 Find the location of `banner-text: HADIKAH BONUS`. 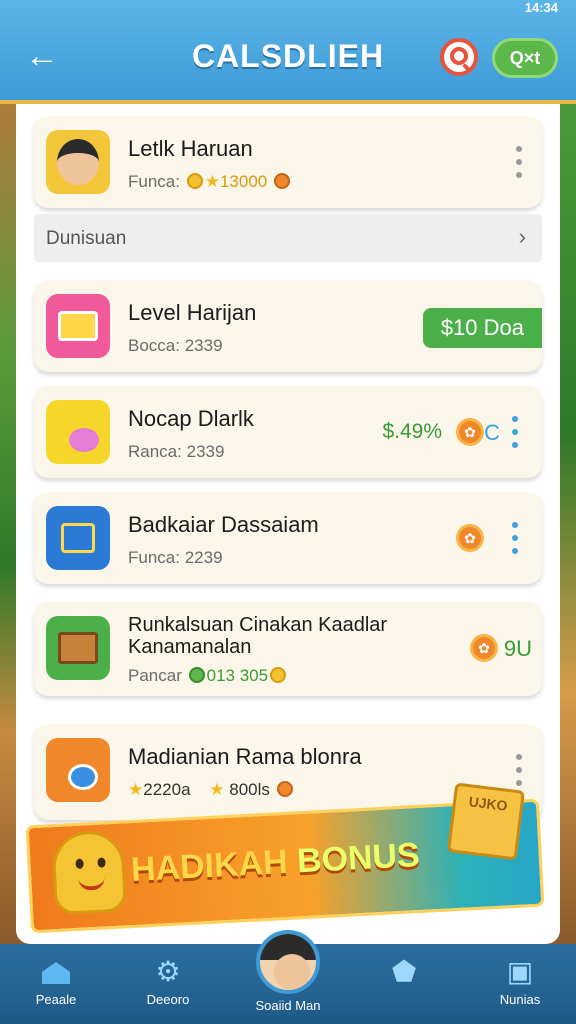

banner-text: HADIKAH BONUS is located at coordinates (275, 863).